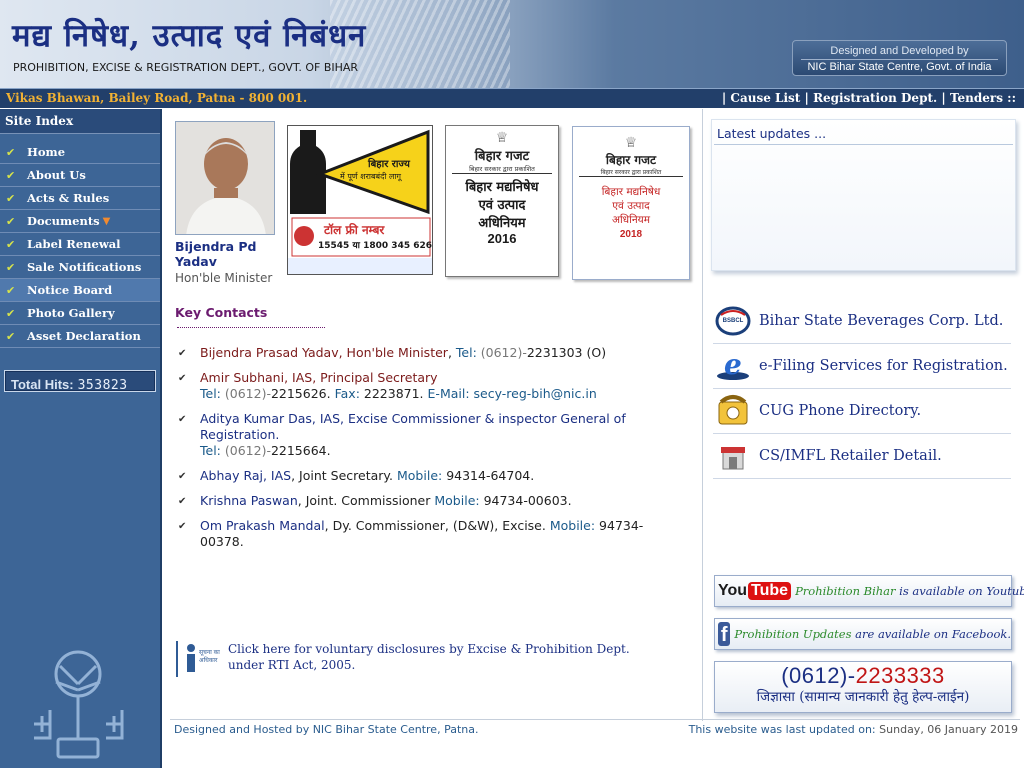 The image size is (1024, 768). I want to click on contact-role: , Joint Secretary., so click(342, 475).